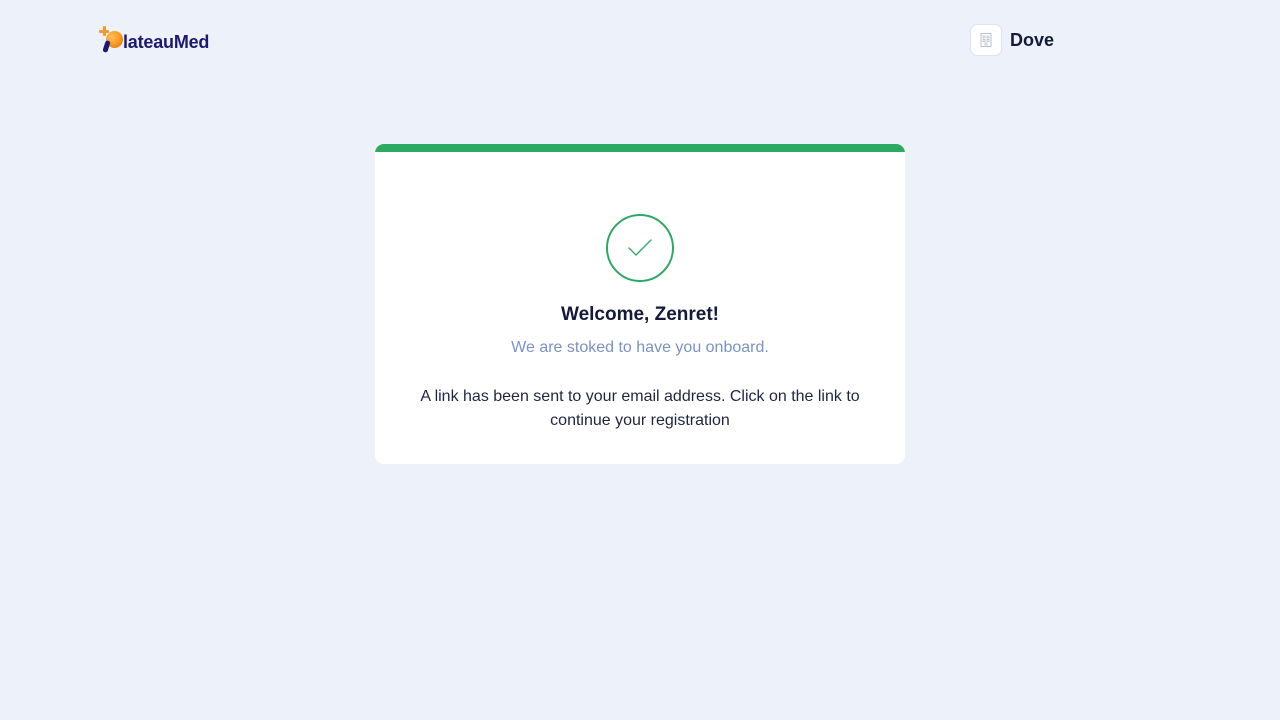  I want to click on organization-avatar, so click(986, 40).